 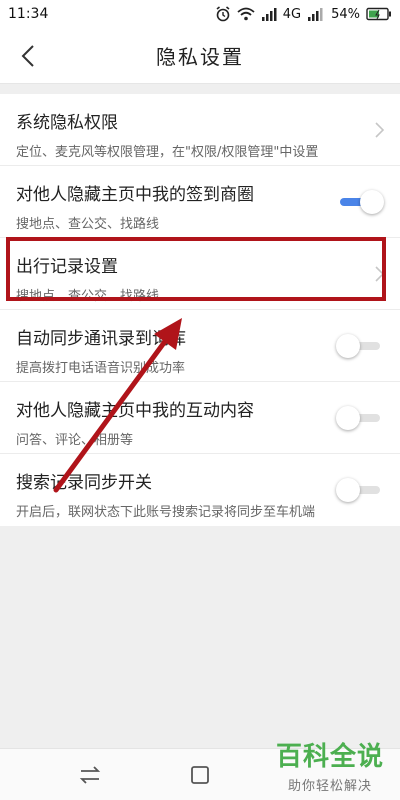 What do you see at coordinates (200, 775) in the screenshot?
I see `home-icon` at bounding box center [200, 775].